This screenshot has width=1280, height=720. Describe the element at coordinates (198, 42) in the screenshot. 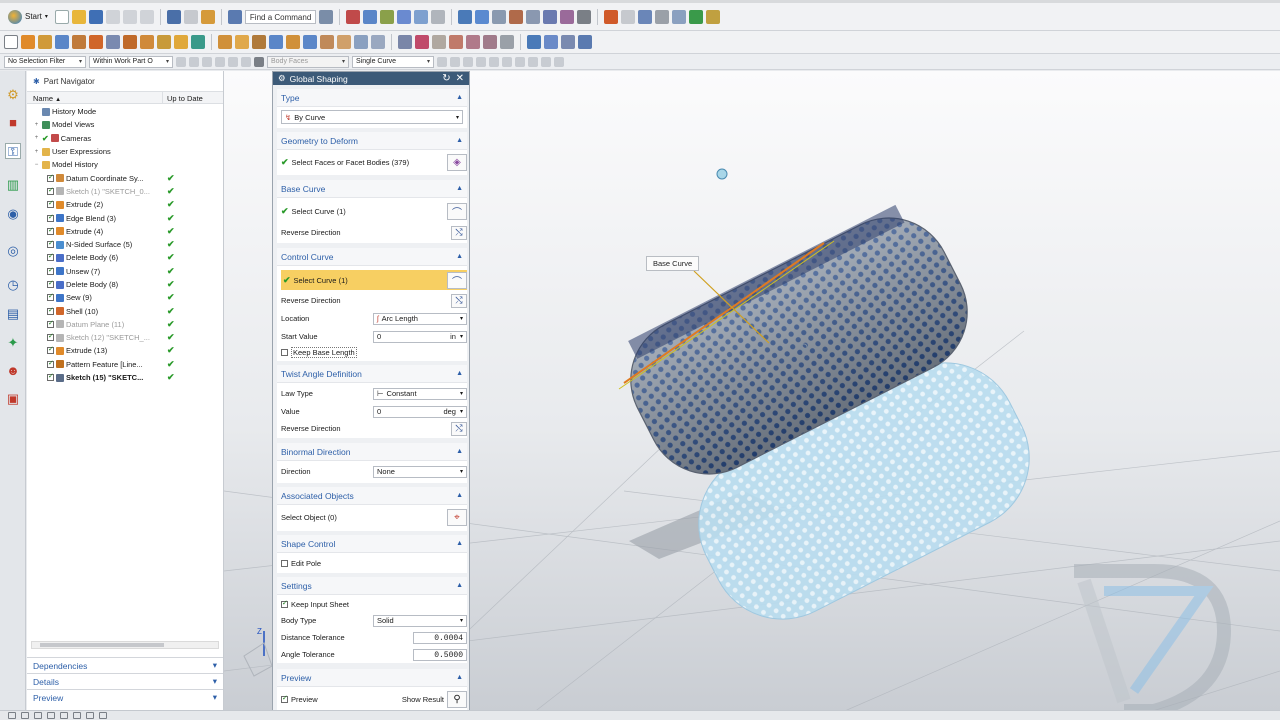

I see `pattern-tool-icon` at that location.